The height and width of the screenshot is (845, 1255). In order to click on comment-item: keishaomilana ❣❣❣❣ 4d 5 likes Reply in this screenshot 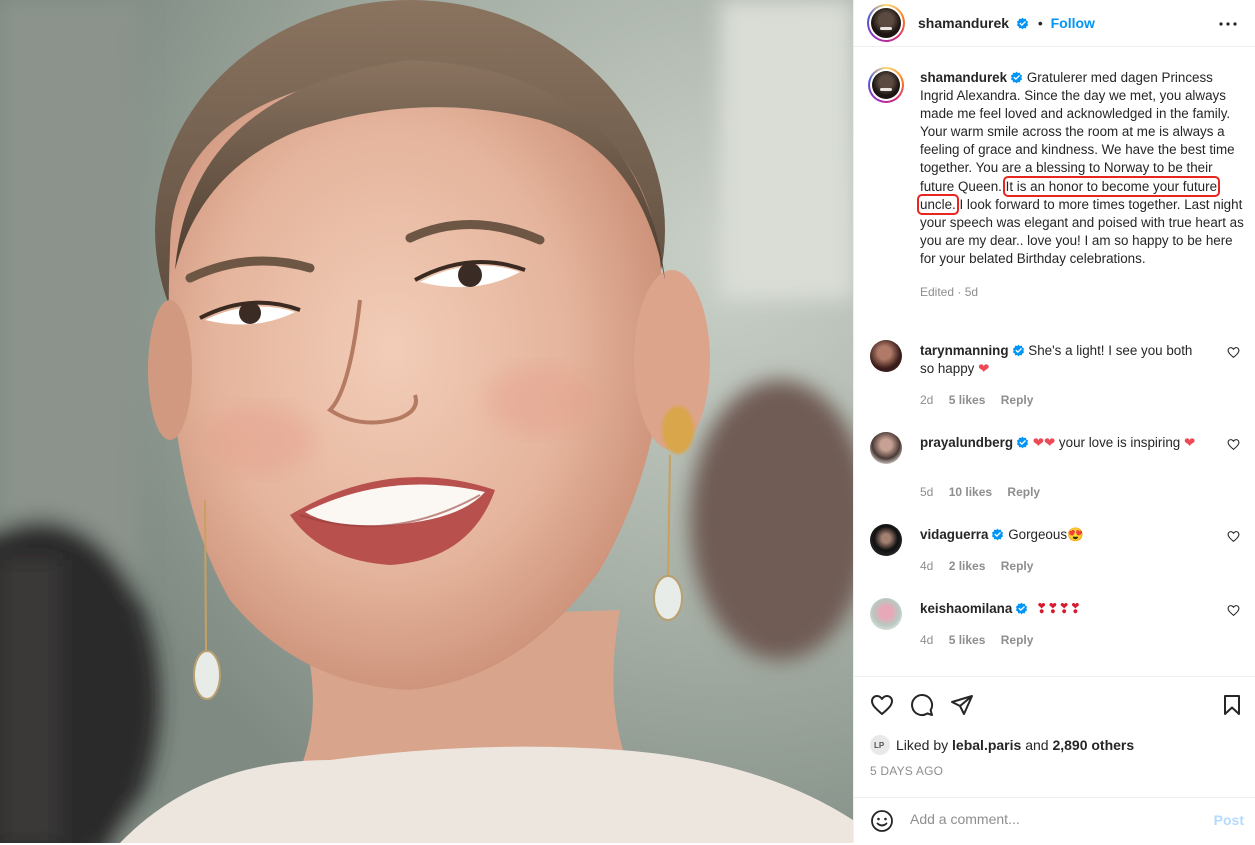, I will do `click(1060, 625)`.